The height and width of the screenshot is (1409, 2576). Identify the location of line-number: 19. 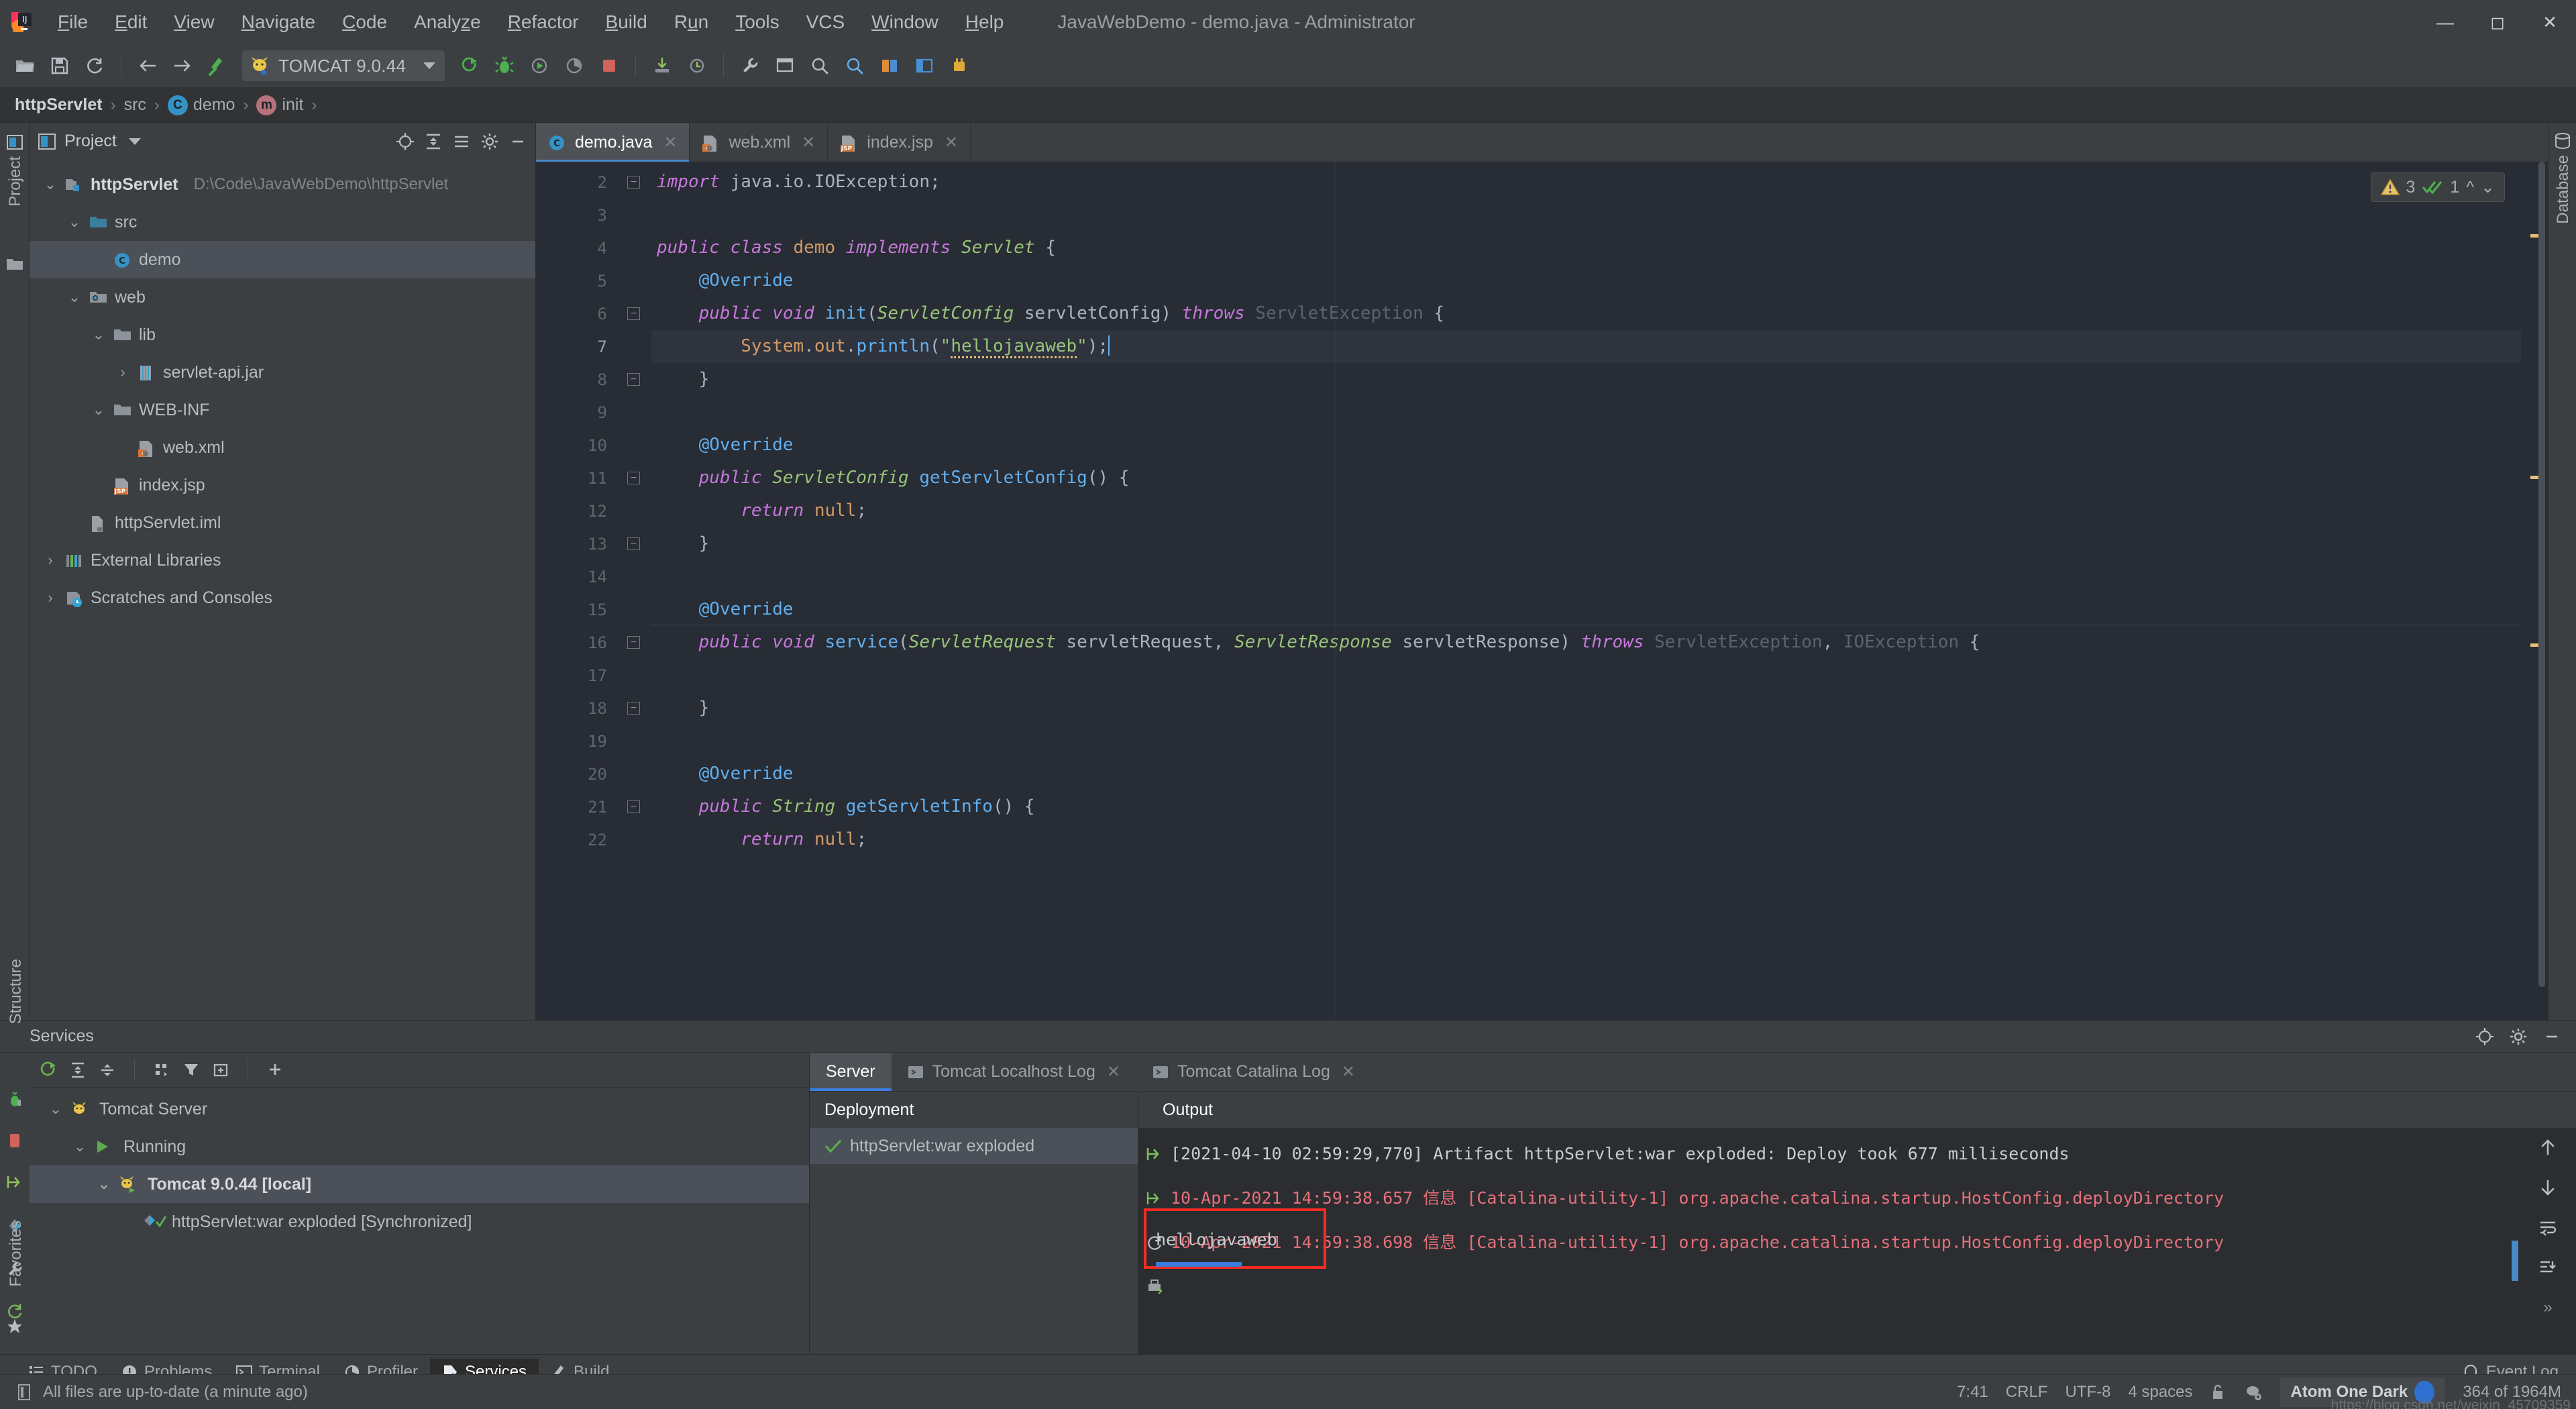
(576, 741).